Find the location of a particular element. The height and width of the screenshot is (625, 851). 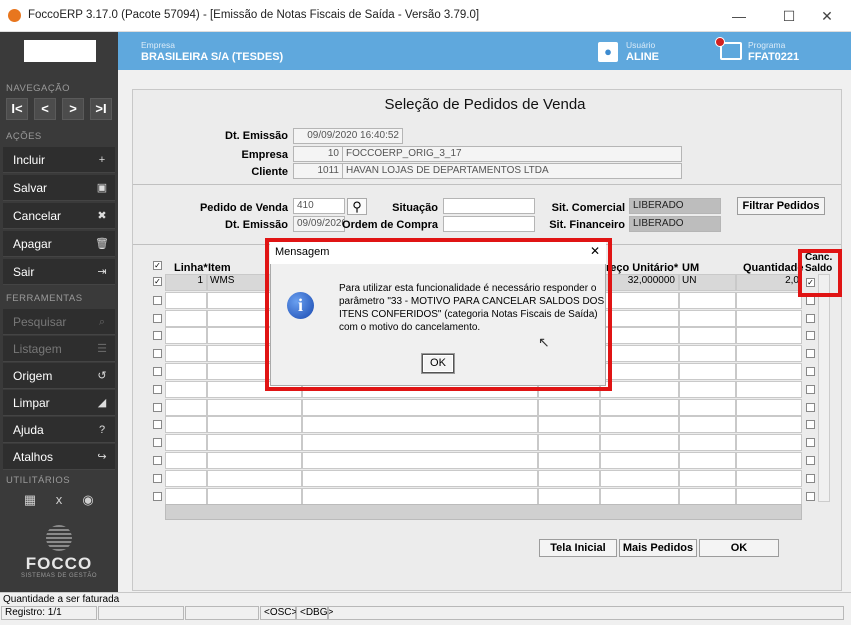

ajuda-button: Ajuda ? is located at coordinates (59, 430).